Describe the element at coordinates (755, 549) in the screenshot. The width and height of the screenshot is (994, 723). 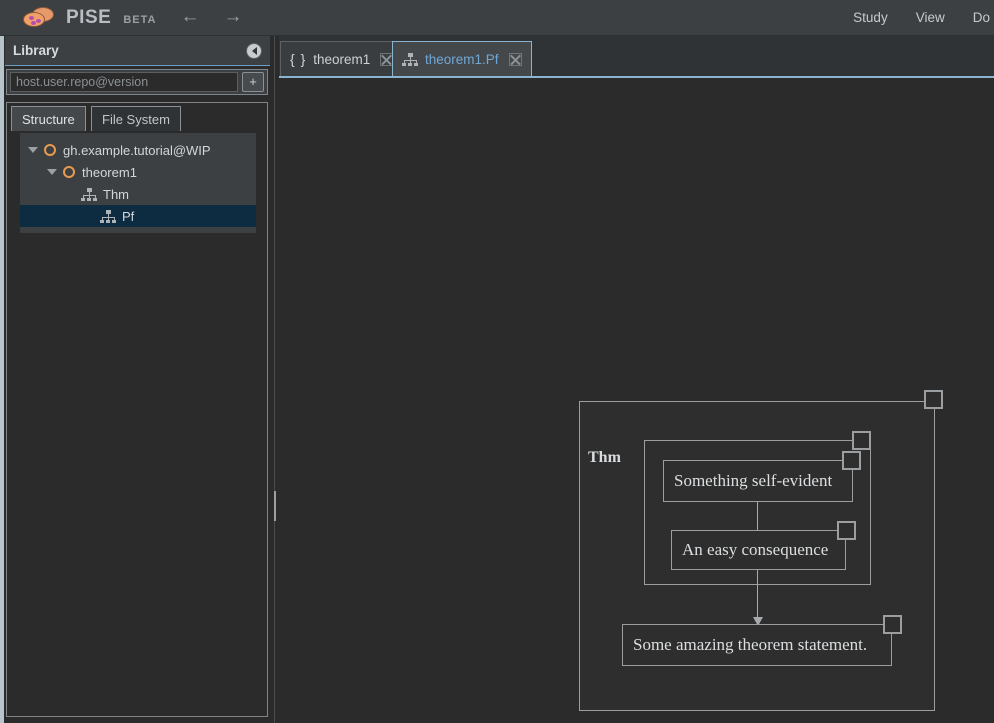
I see `diagram-node-2-label: An easy consequence` at that location.